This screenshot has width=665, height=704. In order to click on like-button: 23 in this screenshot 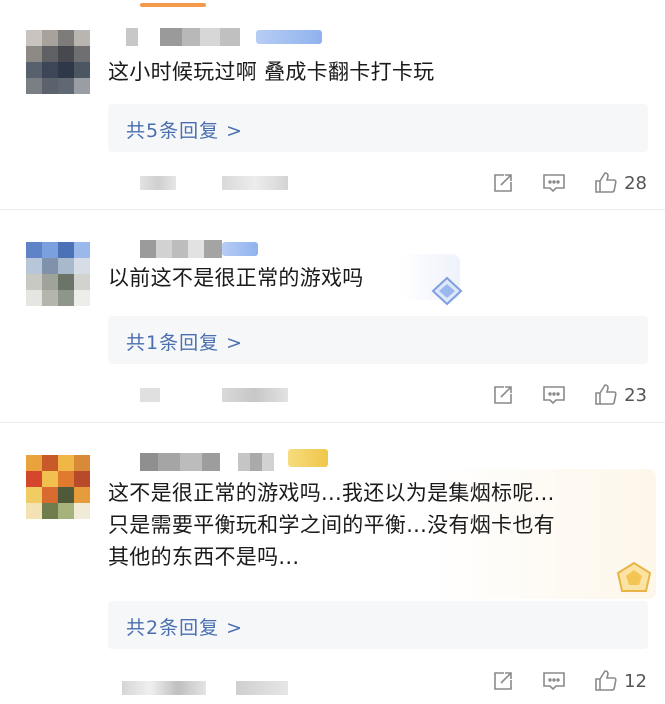, I will do `click(620, 395)`.